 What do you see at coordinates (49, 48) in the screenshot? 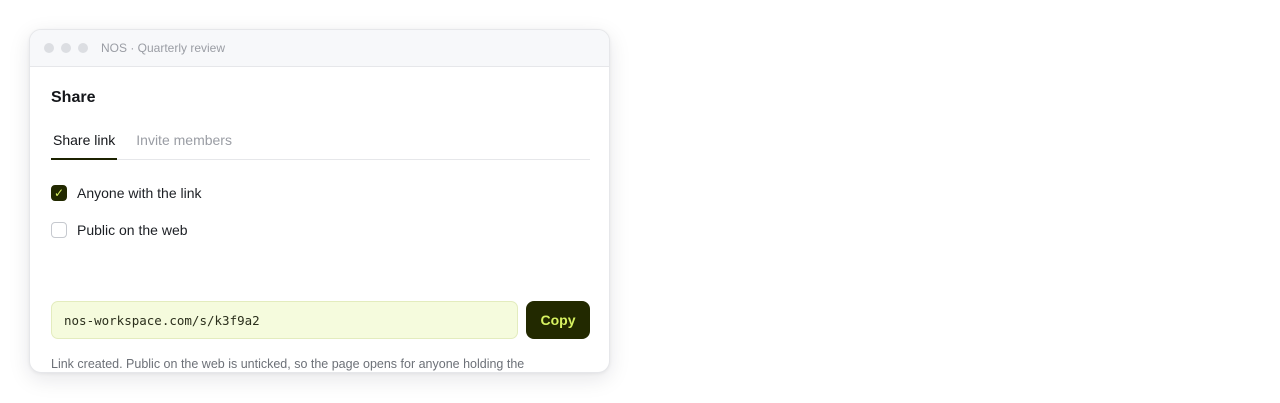
I see `window-close-dot` at bounding box center [49, 48].